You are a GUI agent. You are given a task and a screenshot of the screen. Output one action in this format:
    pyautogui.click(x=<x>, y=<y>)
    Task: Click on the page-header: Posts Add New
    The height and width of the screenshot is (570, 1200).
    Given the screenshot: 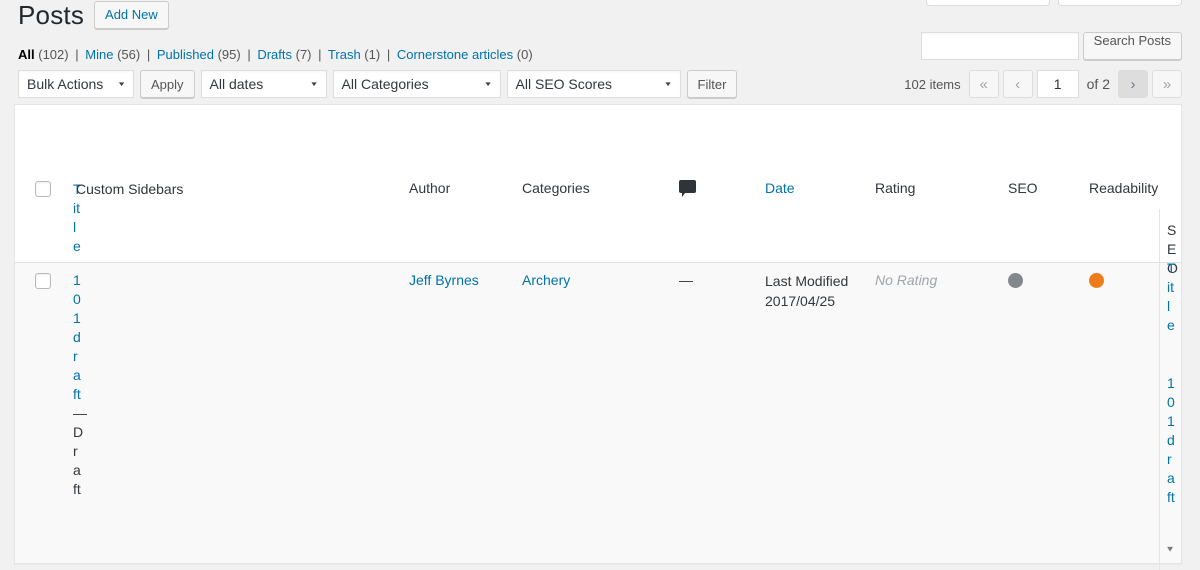 What is the action you would take?
    pyautogui.click(x=93, y=15)
    